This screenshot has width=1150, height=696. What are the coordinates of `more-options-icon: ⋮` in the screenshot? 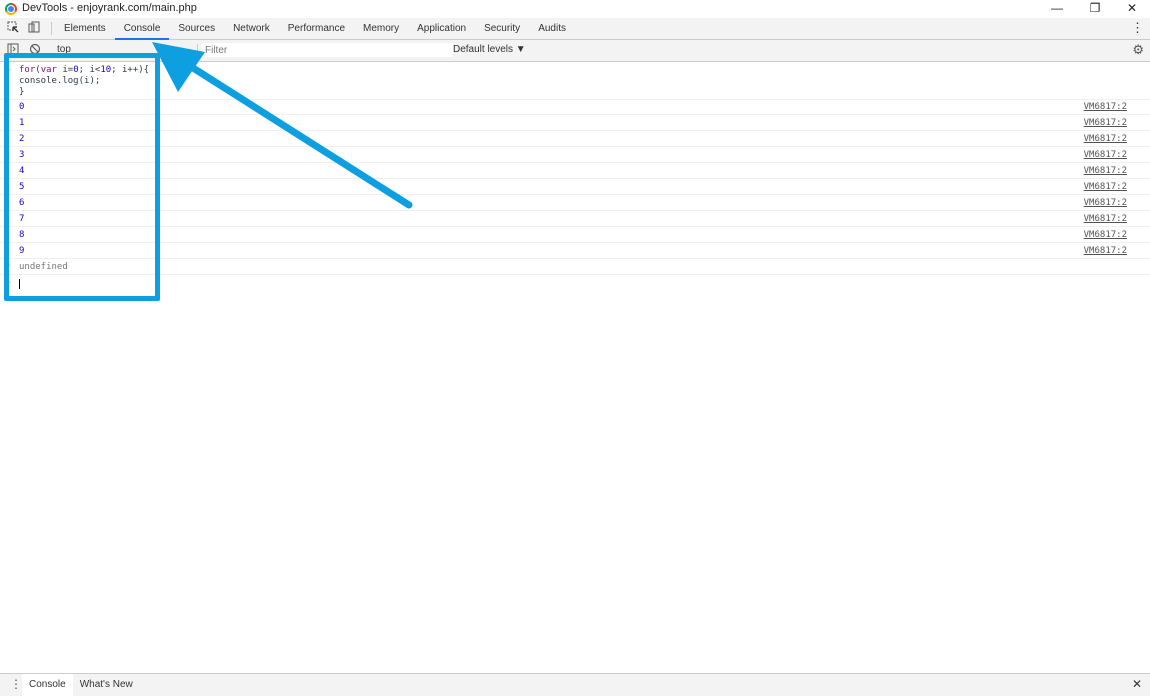 It's located at (1137, 28).